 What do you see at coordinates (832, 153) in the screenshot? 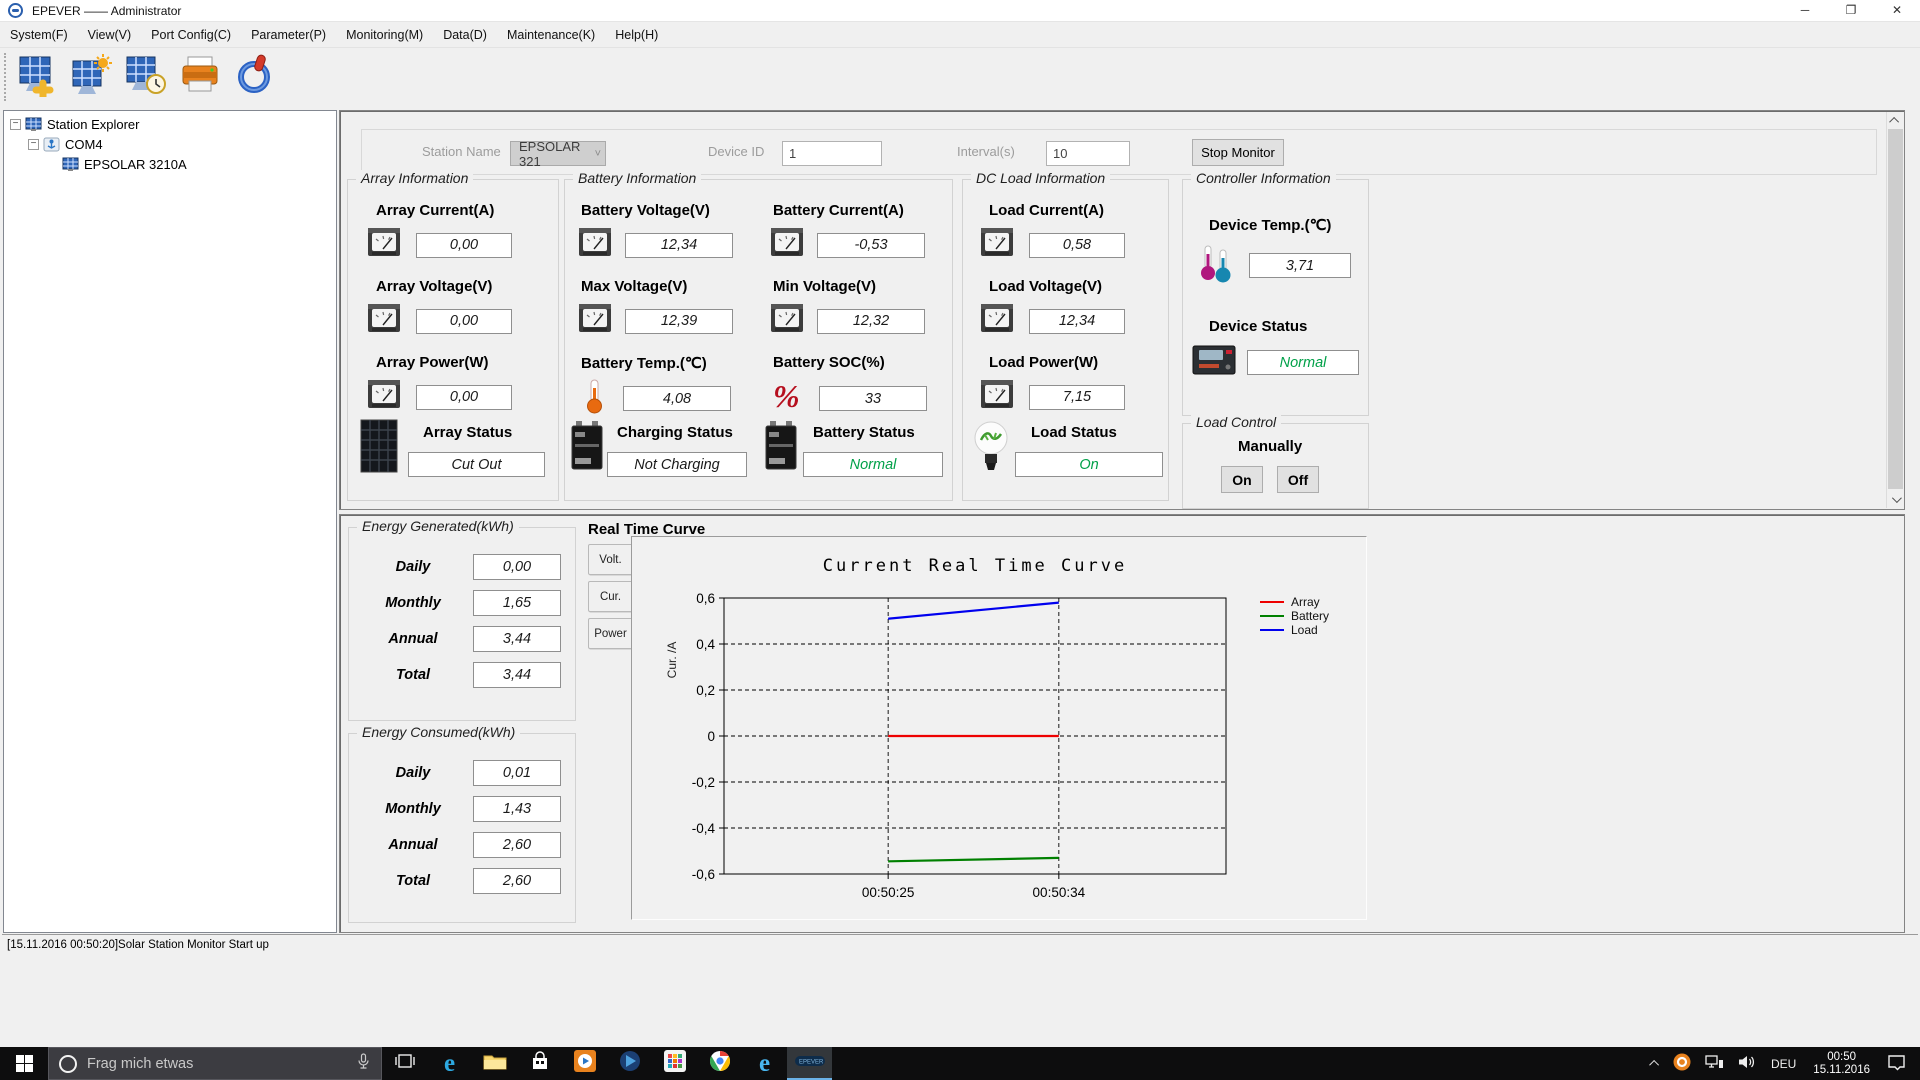
I see `device-id-input` at bounding box center [832, 153].